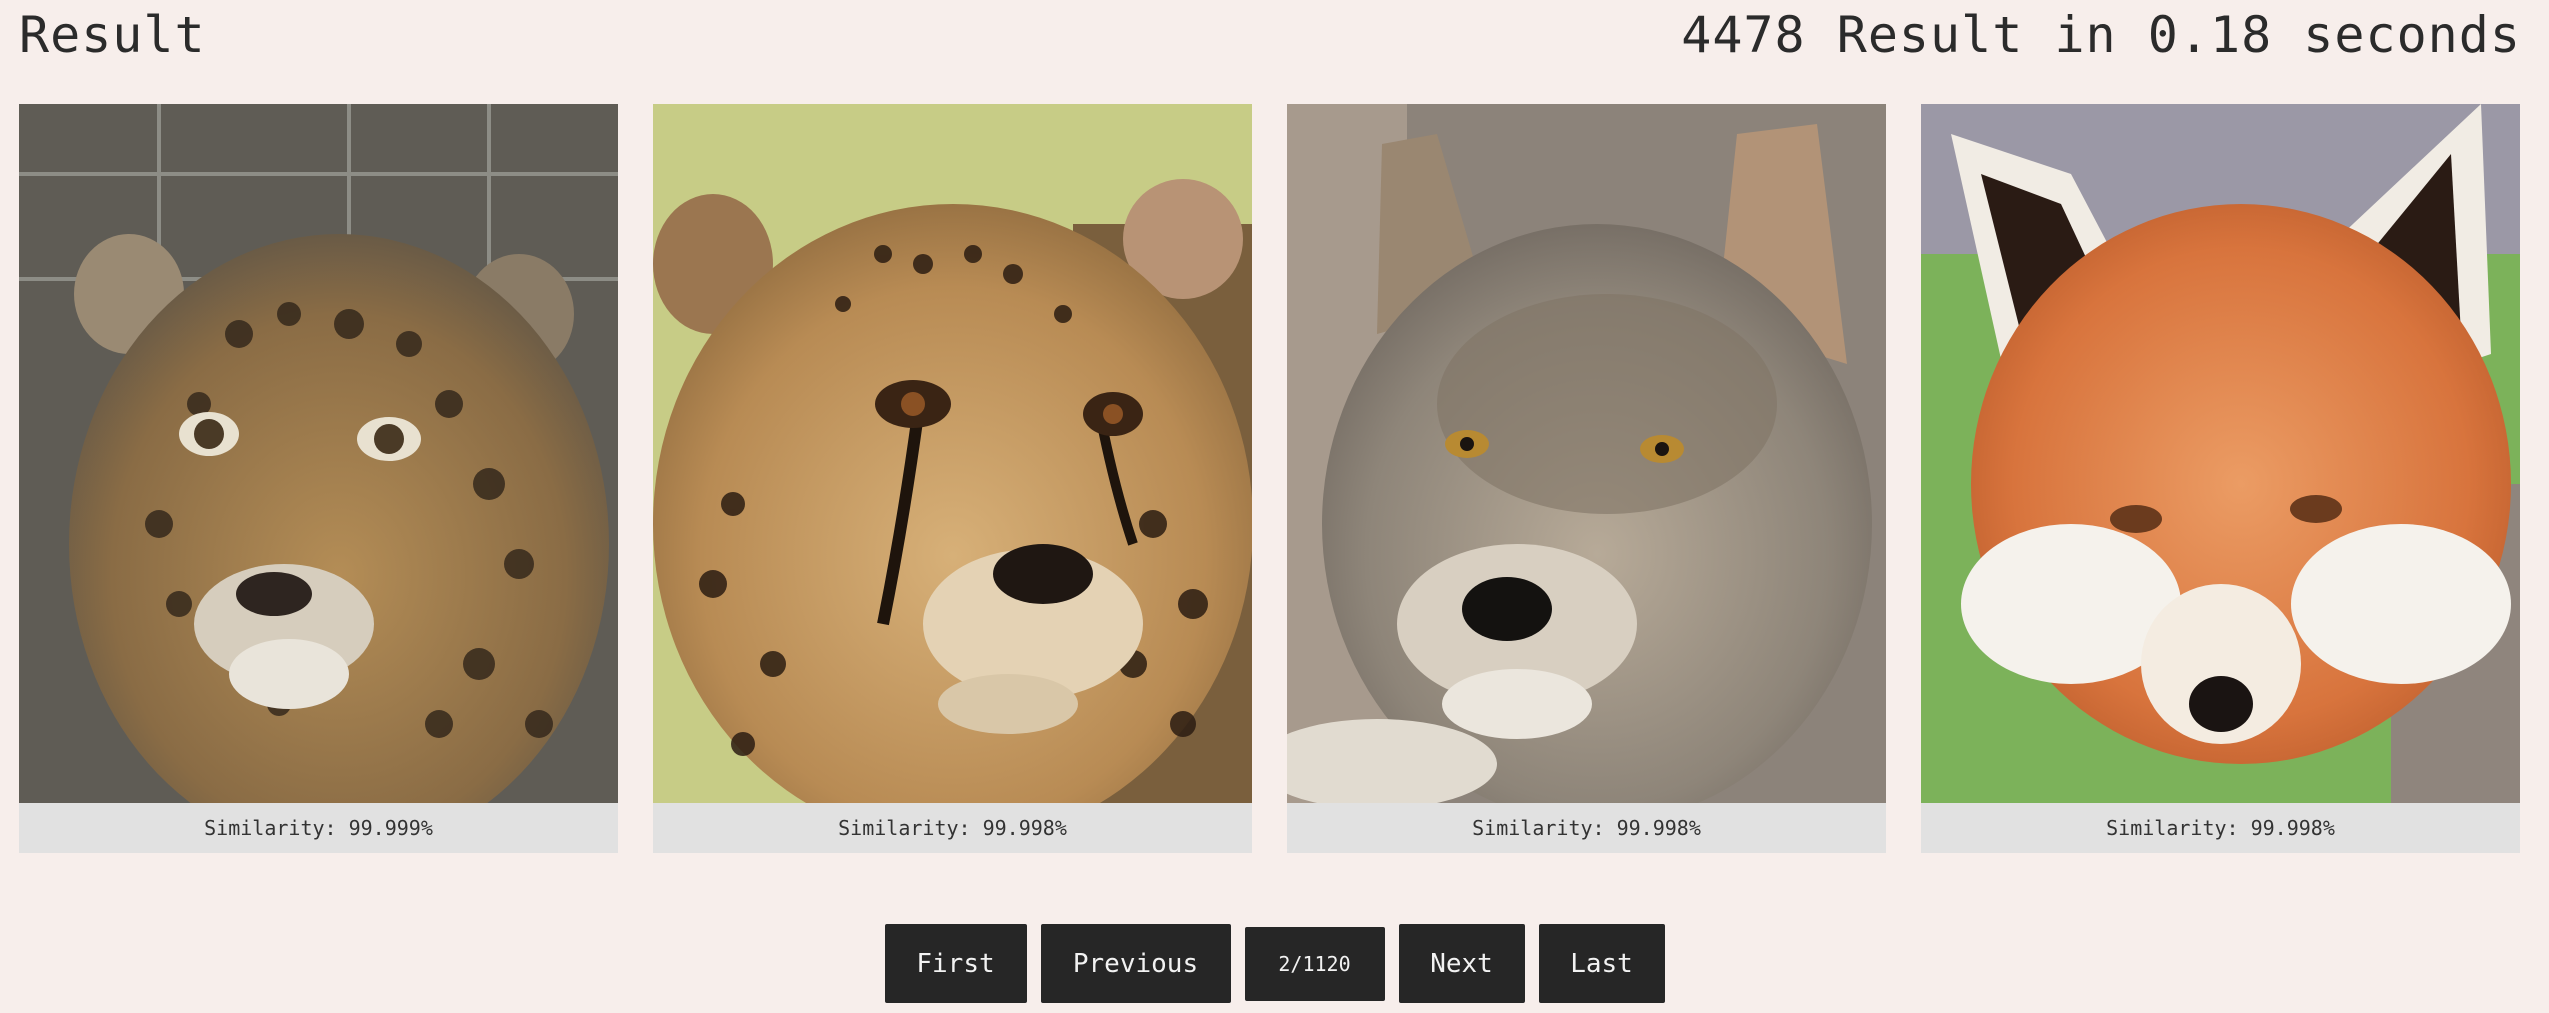 Image resolution: width=2549 pixels, height=1013 pixels. I want to click on next-page-button: Next, so click(1461, 963).